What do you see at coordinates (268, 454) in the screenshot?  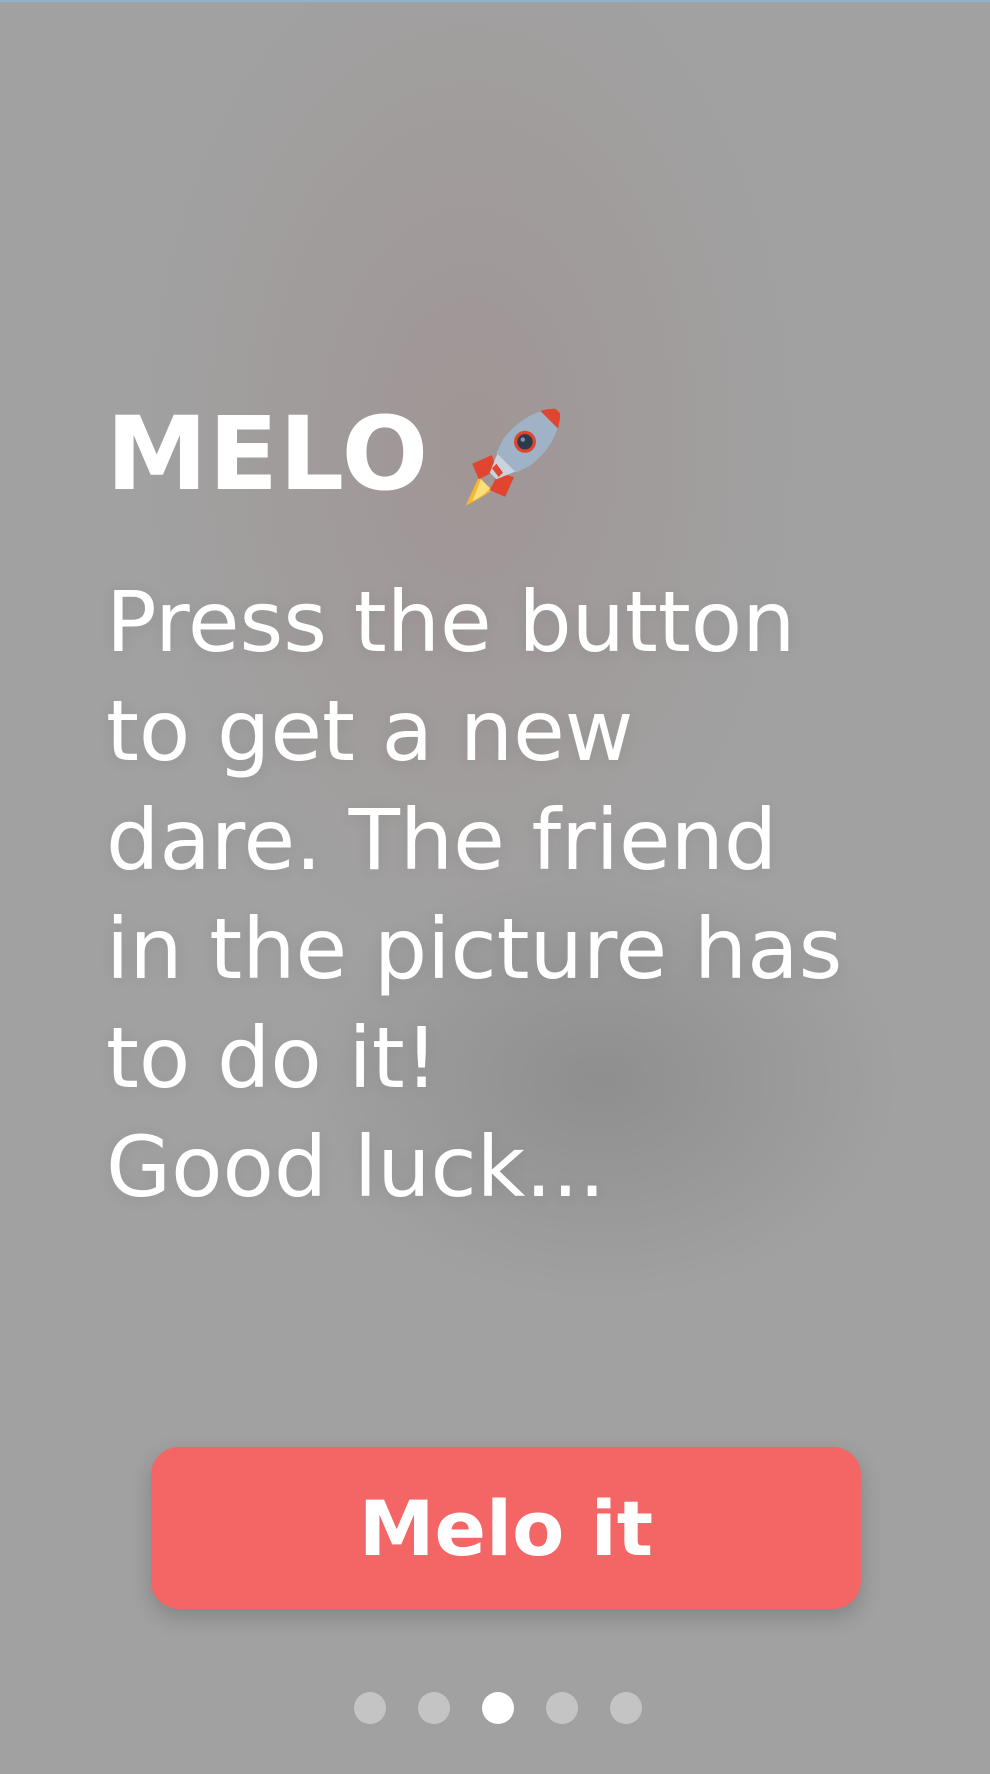 I see `app-title: MELO` at bounding box center [268, 454].